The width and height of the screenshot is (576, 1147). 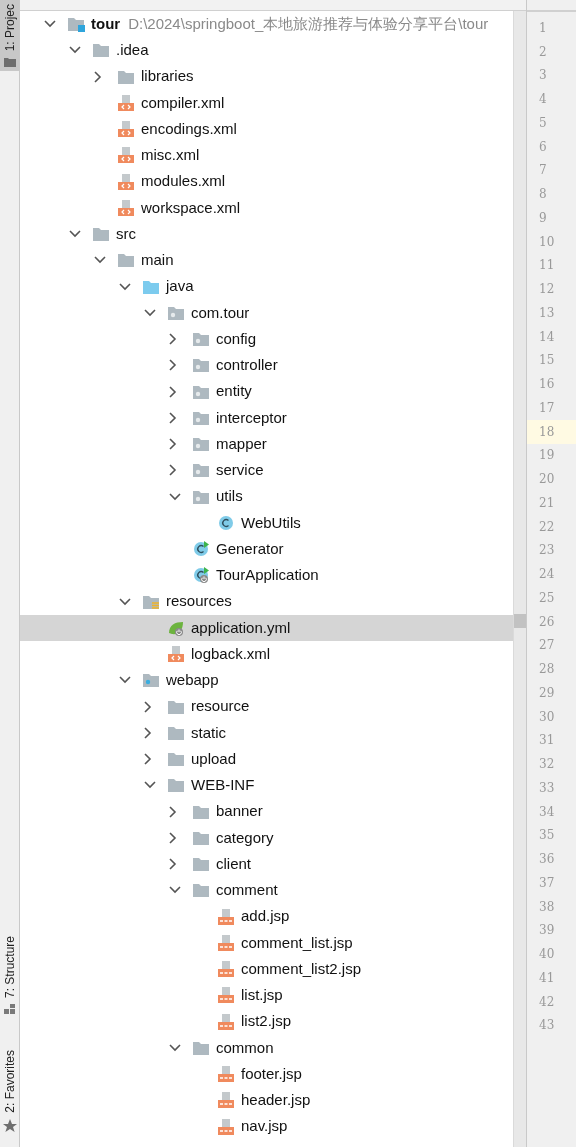 I want to click on tree-row: webapp, so click(x=266, y=680).